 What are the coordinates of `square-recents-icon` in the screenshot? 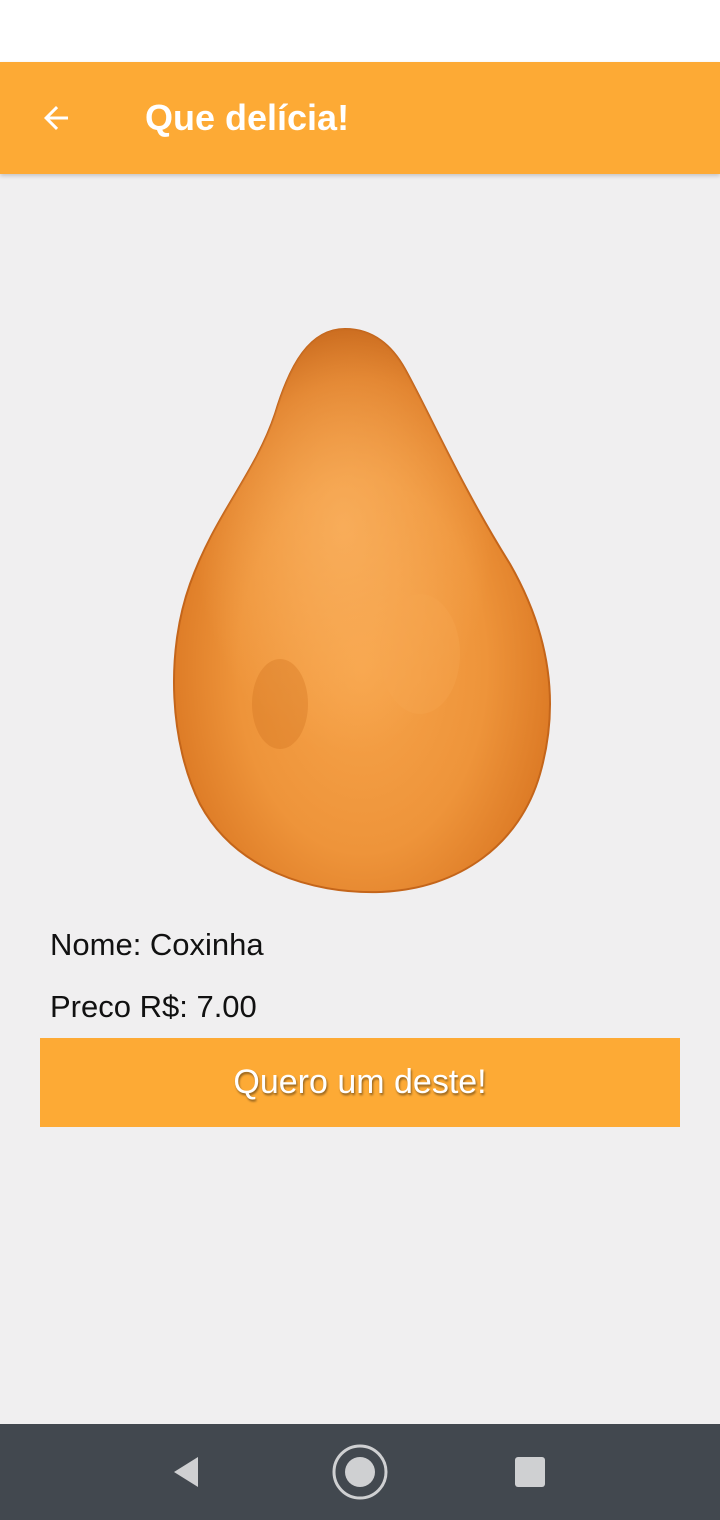 It's located at (530, 1472).